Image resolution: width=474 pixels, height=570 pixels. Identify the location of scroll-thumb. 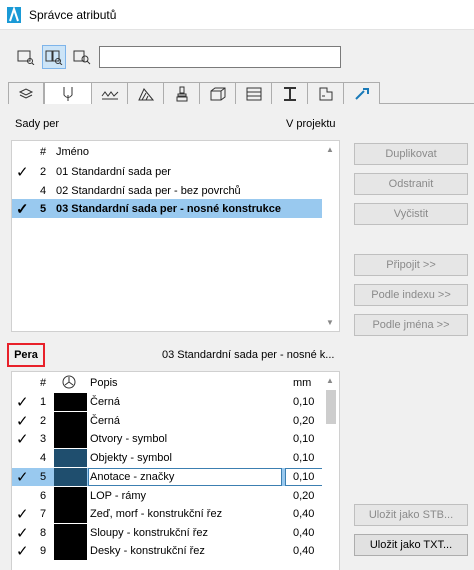
(331, 407).